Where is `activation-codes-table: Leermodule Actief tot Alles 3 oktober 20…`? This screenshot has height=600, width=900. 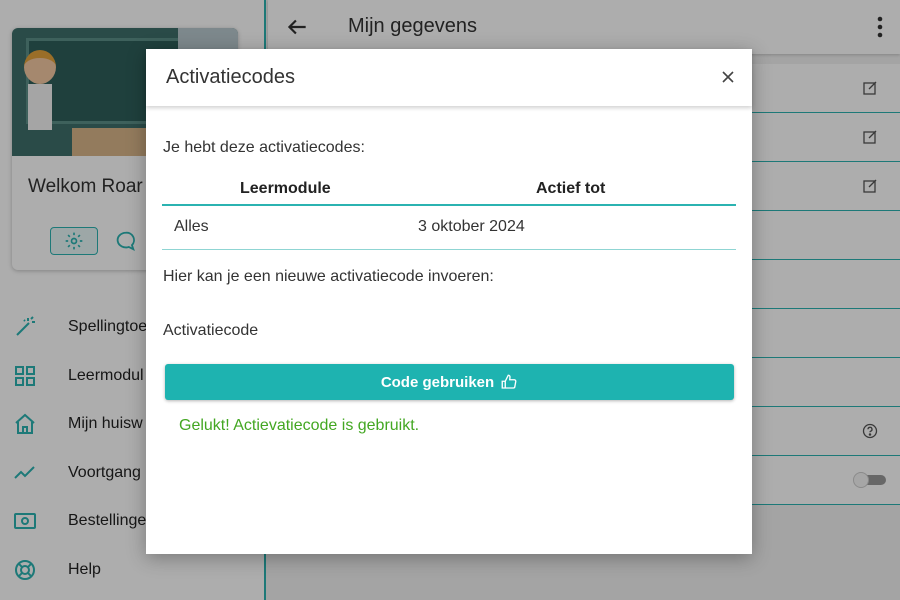
activation-codes-table: Leermodule Actief tot Alles 3 oktober 20… is located at coordinates (449, 211).